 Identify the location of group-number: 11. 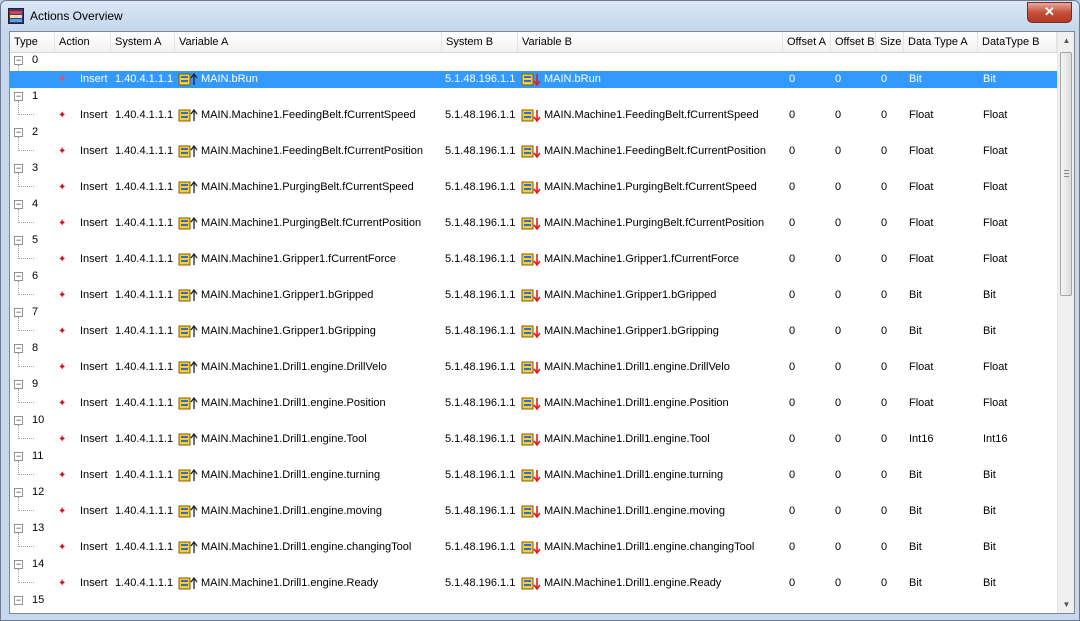
(38, 456).